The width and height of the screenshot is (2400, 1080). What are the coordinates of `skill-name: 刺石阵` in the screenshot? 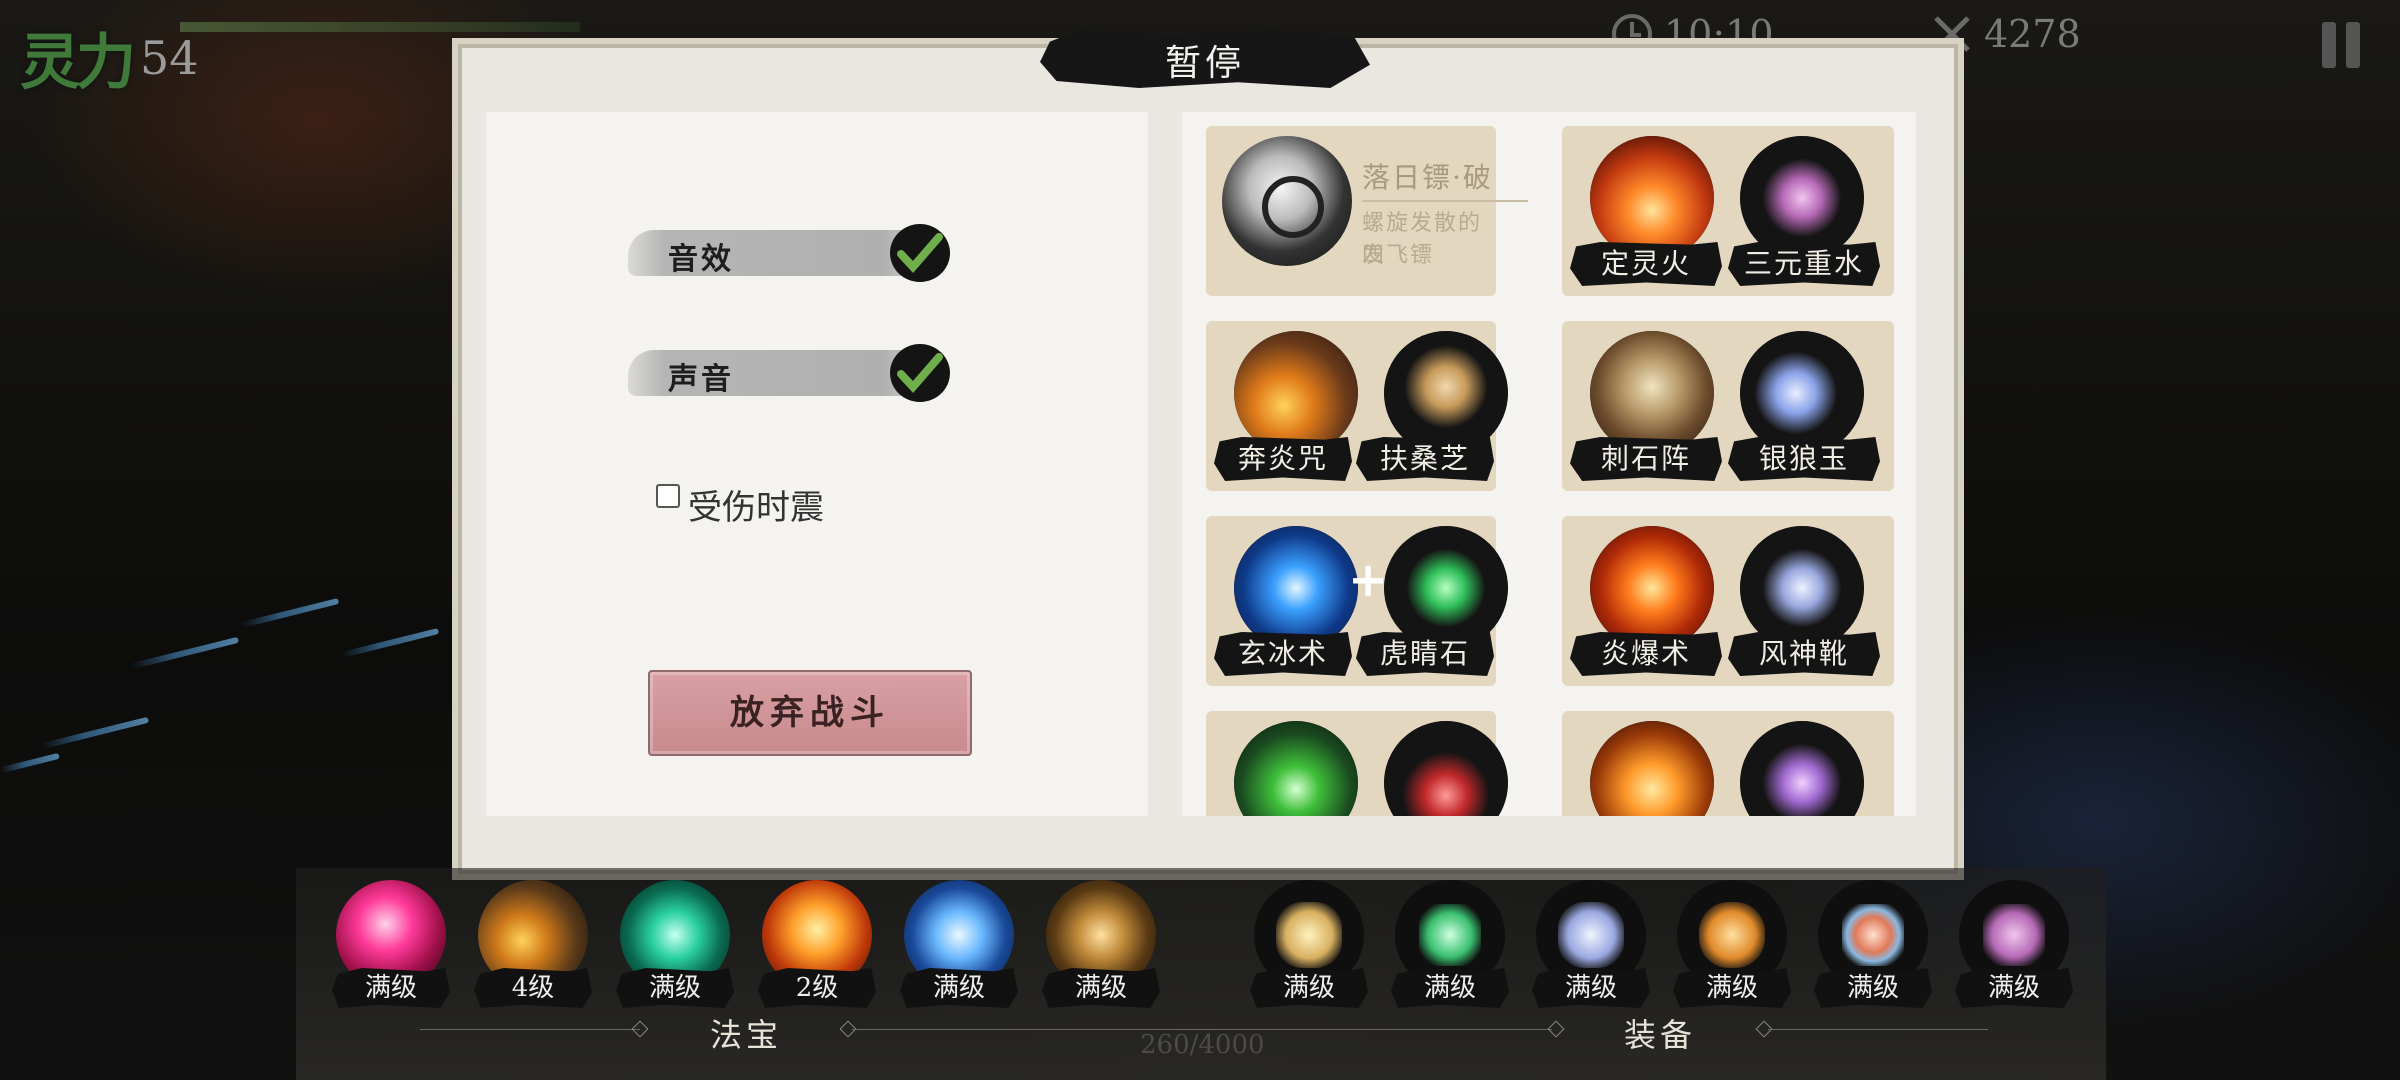 It's located at (1646, 459).